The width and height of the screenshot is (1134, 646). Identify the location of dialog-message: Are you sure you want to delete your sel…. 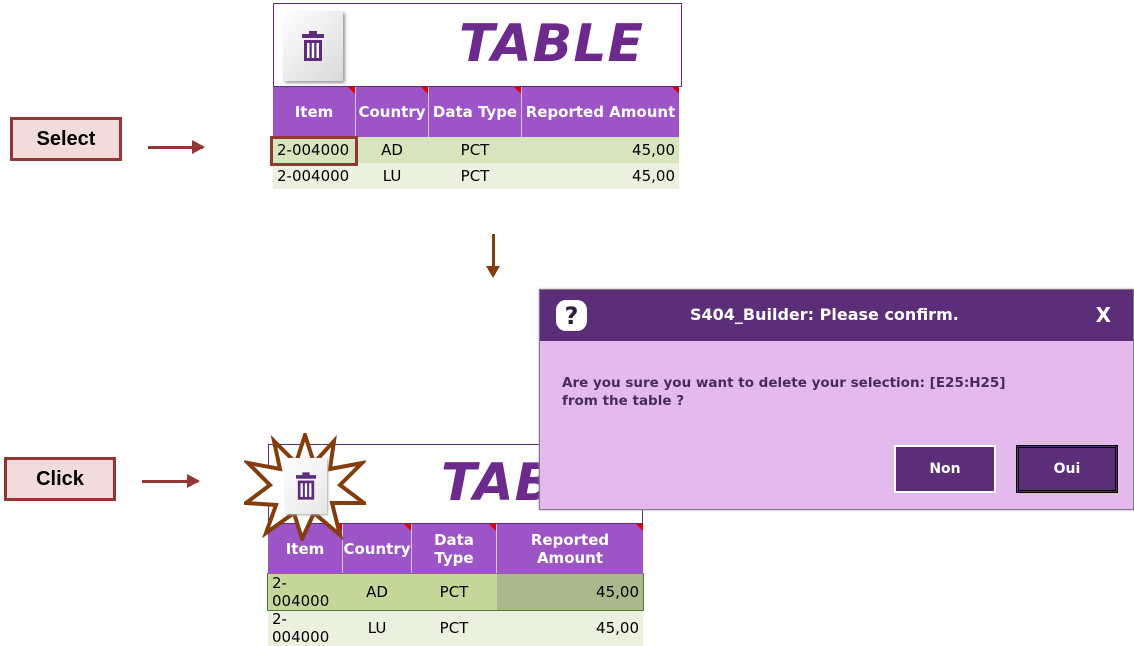
(784, 392).